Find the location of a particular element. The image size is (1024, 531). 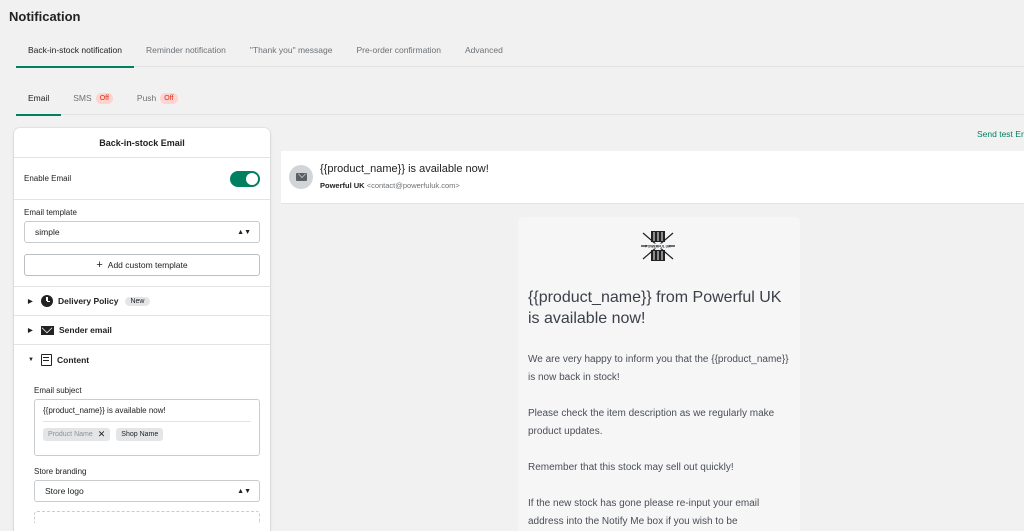

content-label: Content is located at coordinates (73, 359).